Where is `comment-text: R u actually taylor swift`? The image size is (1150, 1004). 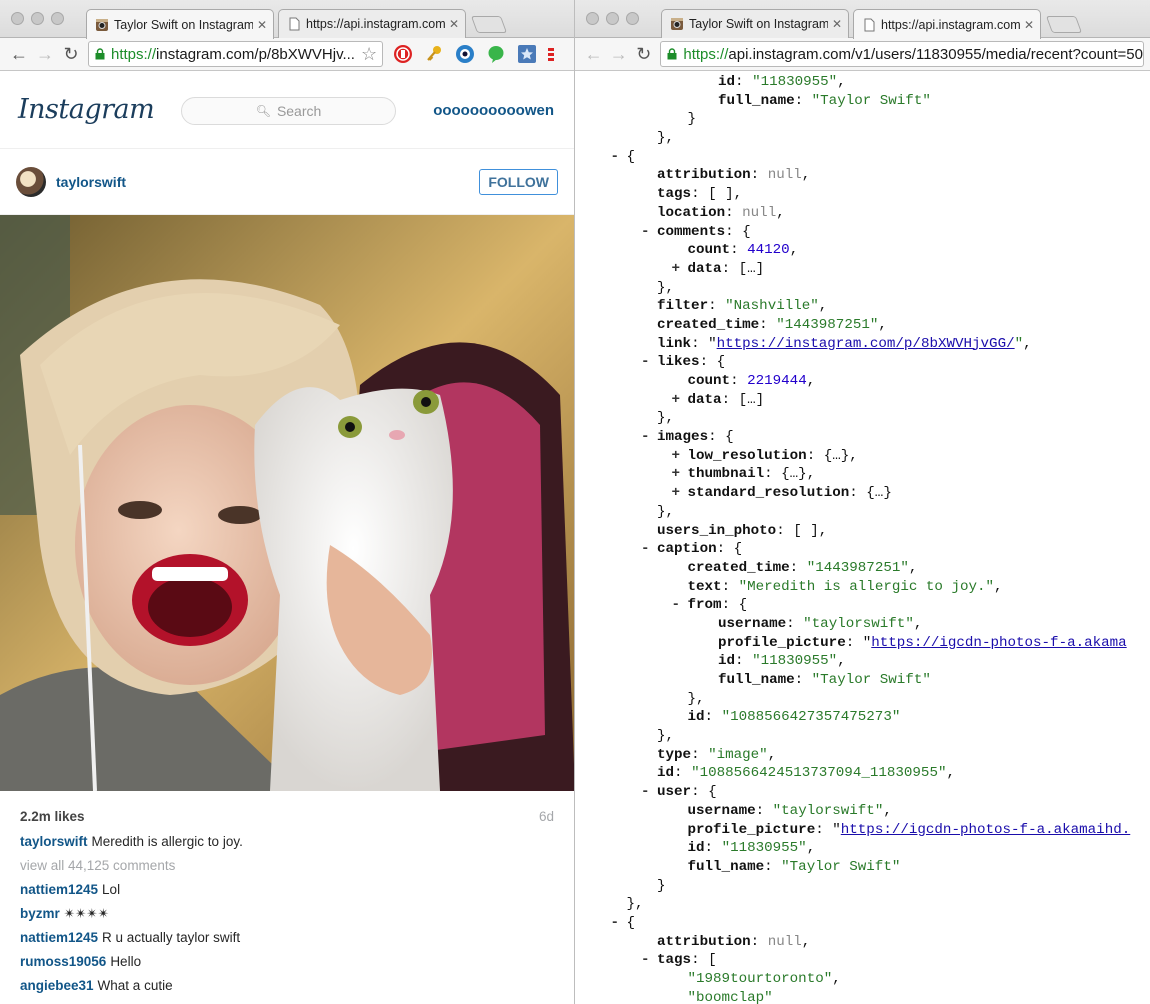 comment-text: R u actually taylor swift is located at coordinates (171, 937).